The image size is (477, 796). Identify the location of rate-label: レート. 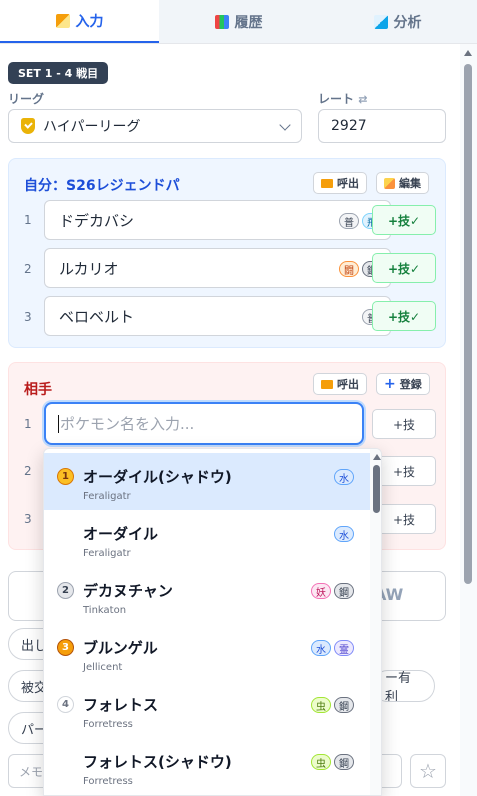
(336, 99).